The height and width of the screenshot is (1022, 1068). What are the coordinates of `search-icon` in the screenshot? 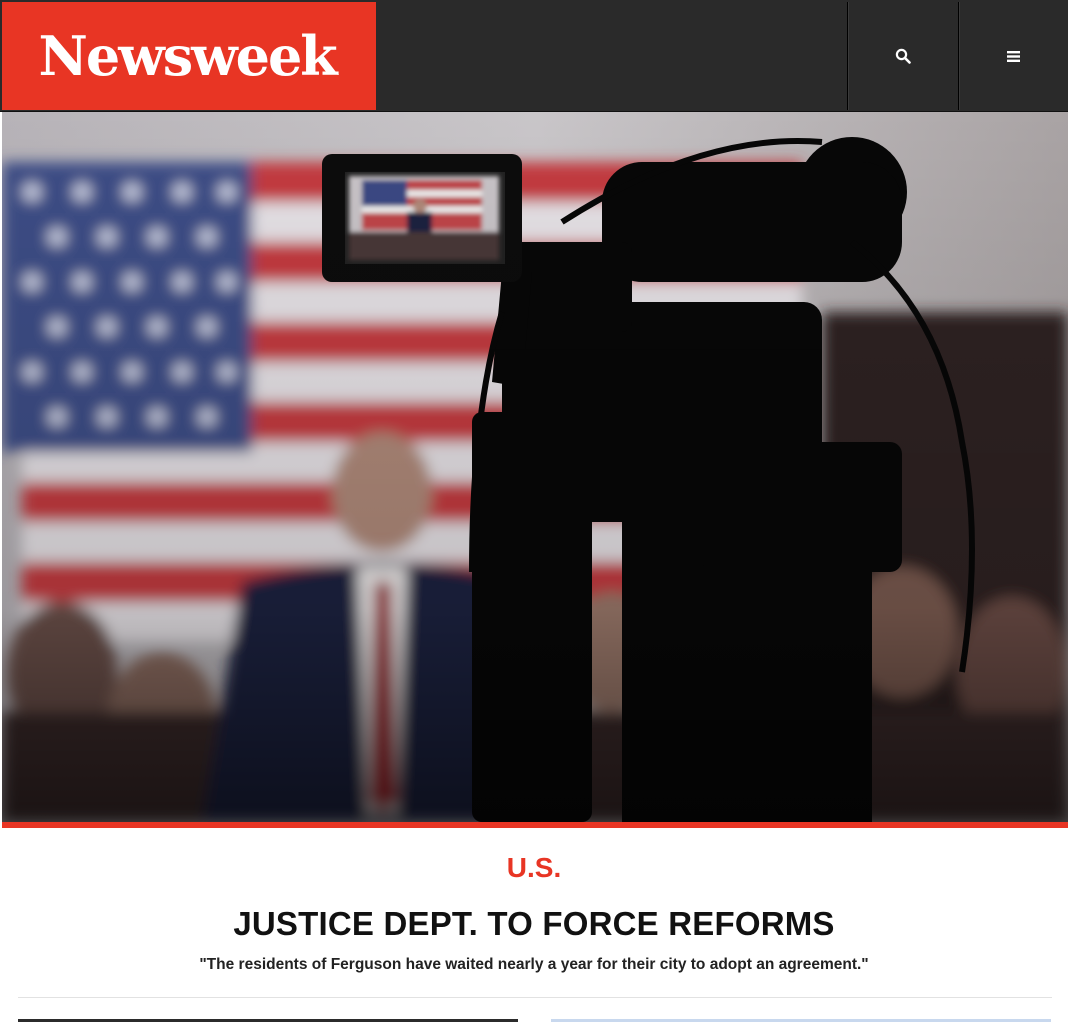 It's located at (903, 56).